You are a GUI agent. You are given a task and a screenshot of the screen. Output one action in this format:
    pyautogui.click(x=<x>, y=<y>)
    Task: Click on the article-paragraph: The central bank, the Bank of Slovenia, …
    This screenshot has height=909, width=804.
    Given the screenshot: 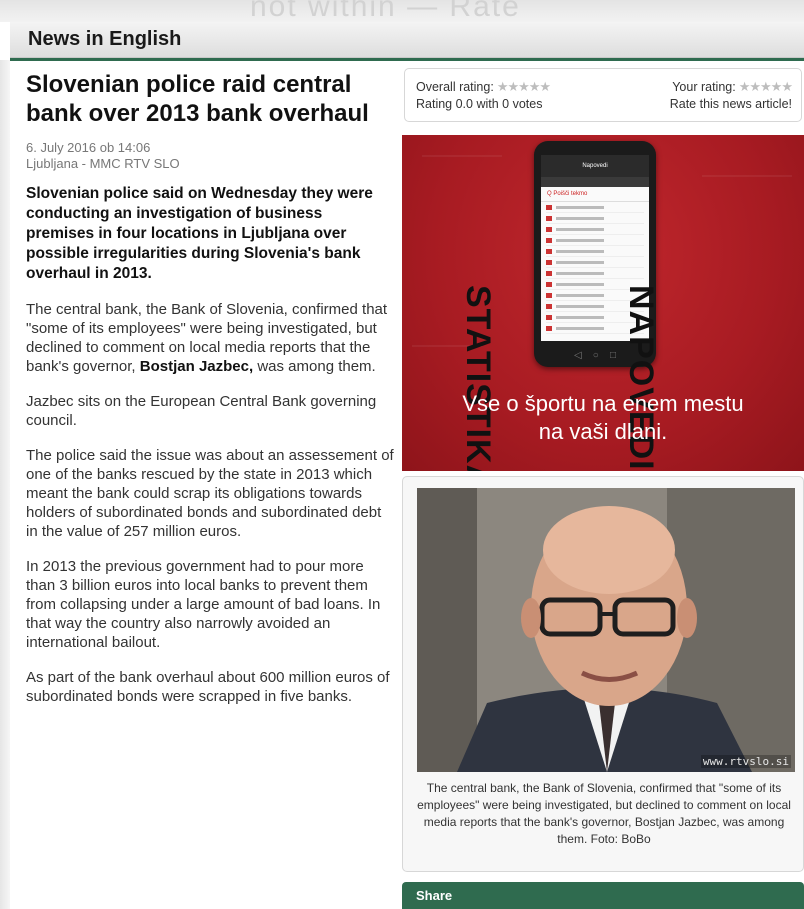 What is the action you would take?
    pyautogui.click(x=210, y=338)
    